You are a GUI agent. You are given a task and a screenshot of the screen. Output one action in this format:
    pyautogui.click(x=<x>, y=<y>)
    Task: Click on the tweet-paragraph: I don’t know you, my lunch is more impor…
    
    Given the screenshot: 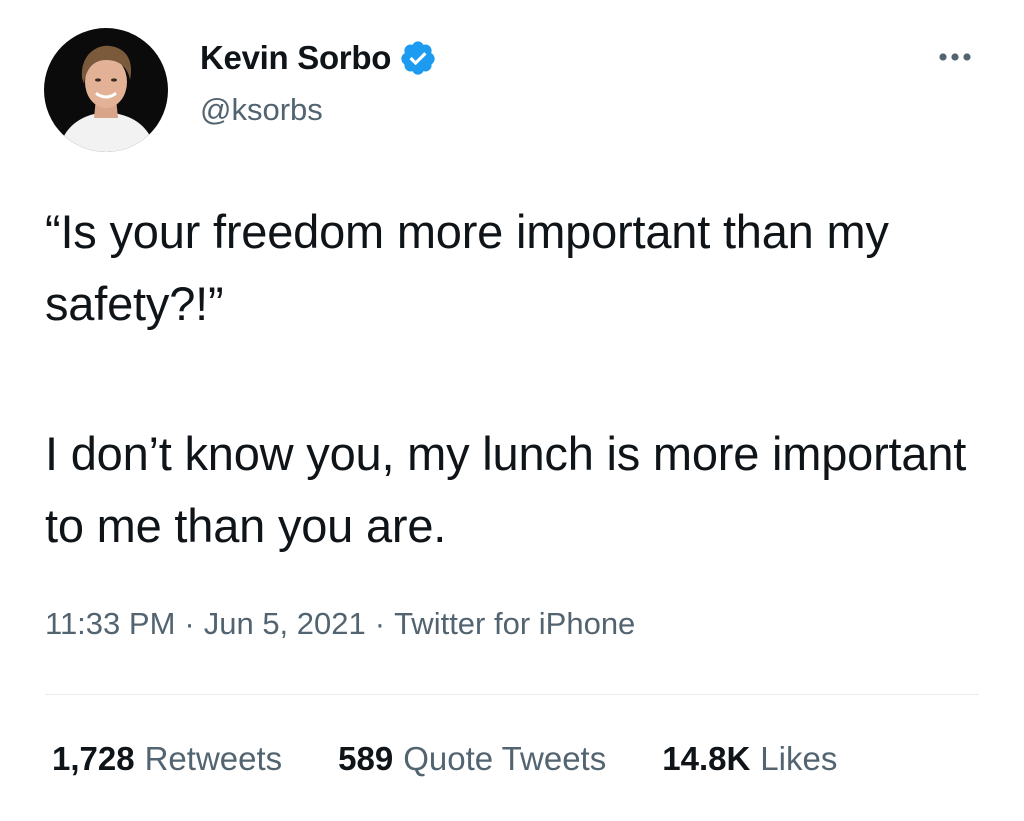 What is the action you would take?
    pyautogui.click(x=506, y=489)
    